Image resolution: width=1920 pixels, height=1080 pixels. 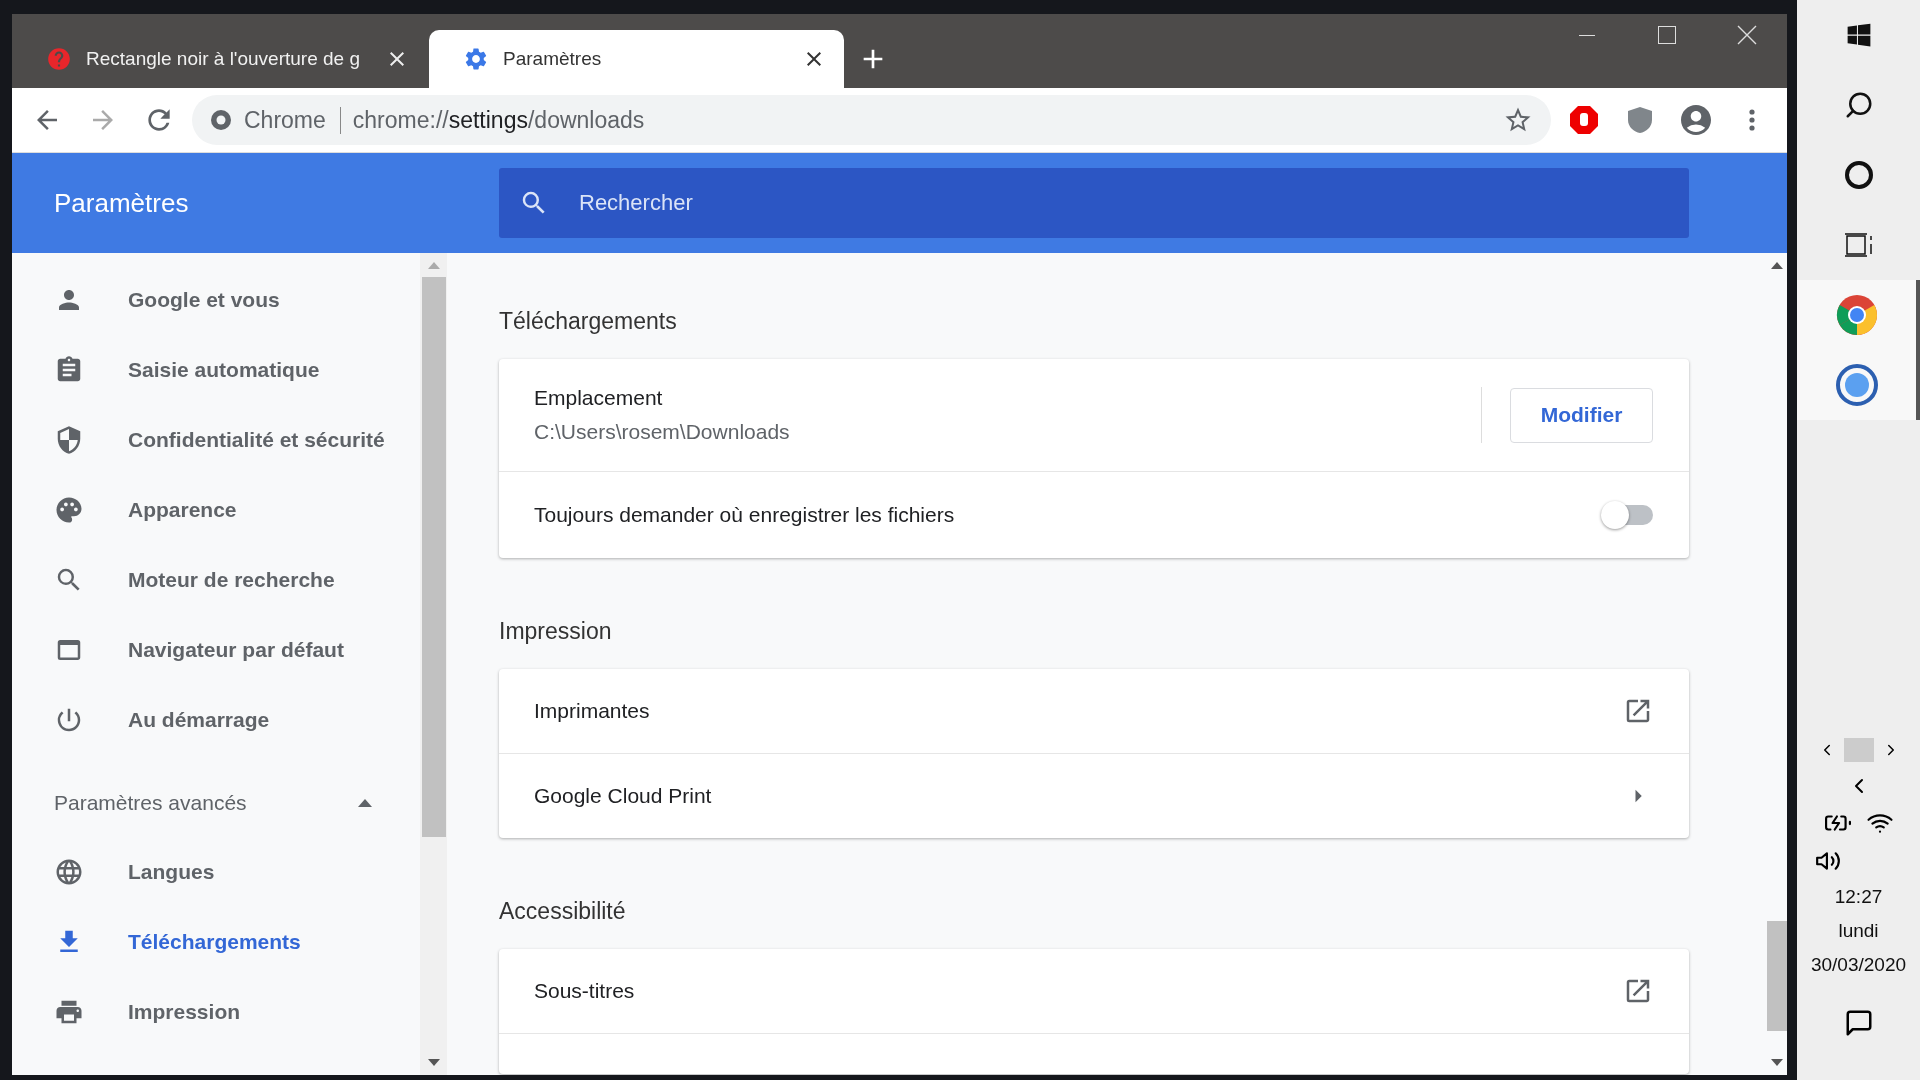 What do you see at coordinates (1640, 120) in the screenshot?
I see `shield-icon` at bounding box center [1640, 120].